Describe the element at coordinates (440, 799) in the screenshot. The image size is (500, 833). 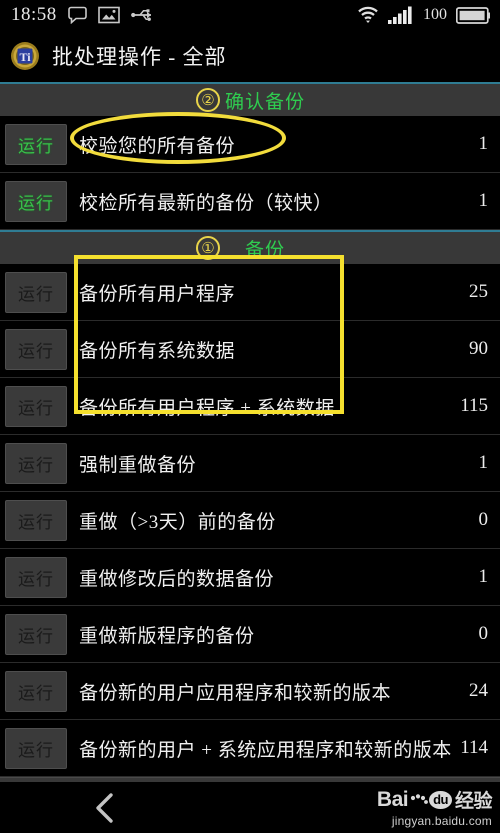
I see `watermark-du: du` at that location.